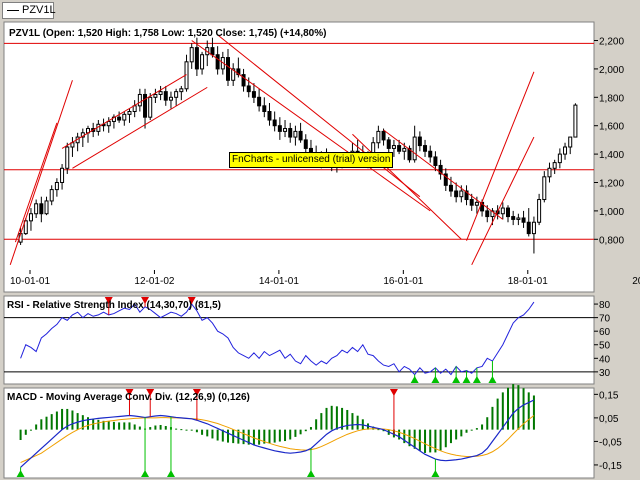 The height and width of the screenshot is (480, 640). What do you see at coordinates (605, 373) in the screenshot?
I see `rsi-y-tick-label: 30` at bounding box center [605, 373].